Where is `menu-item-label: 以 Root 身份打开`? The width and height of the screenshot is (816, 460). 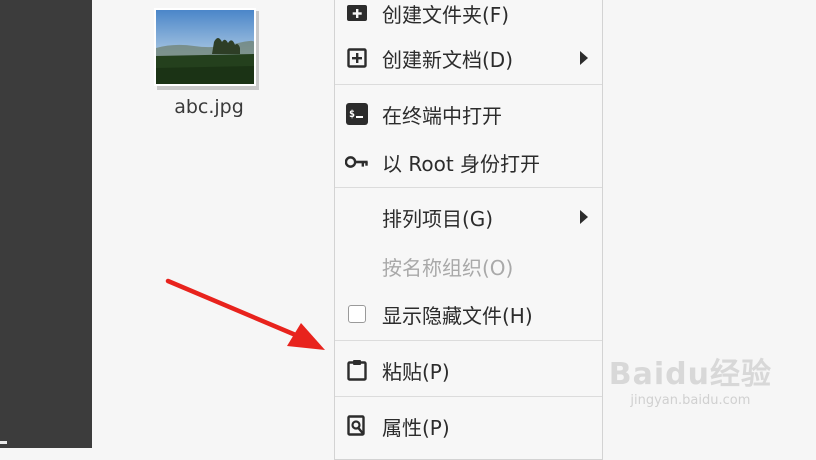 menu-item-label: 以 Root 身份打开 is located at coordinates (461, 163).